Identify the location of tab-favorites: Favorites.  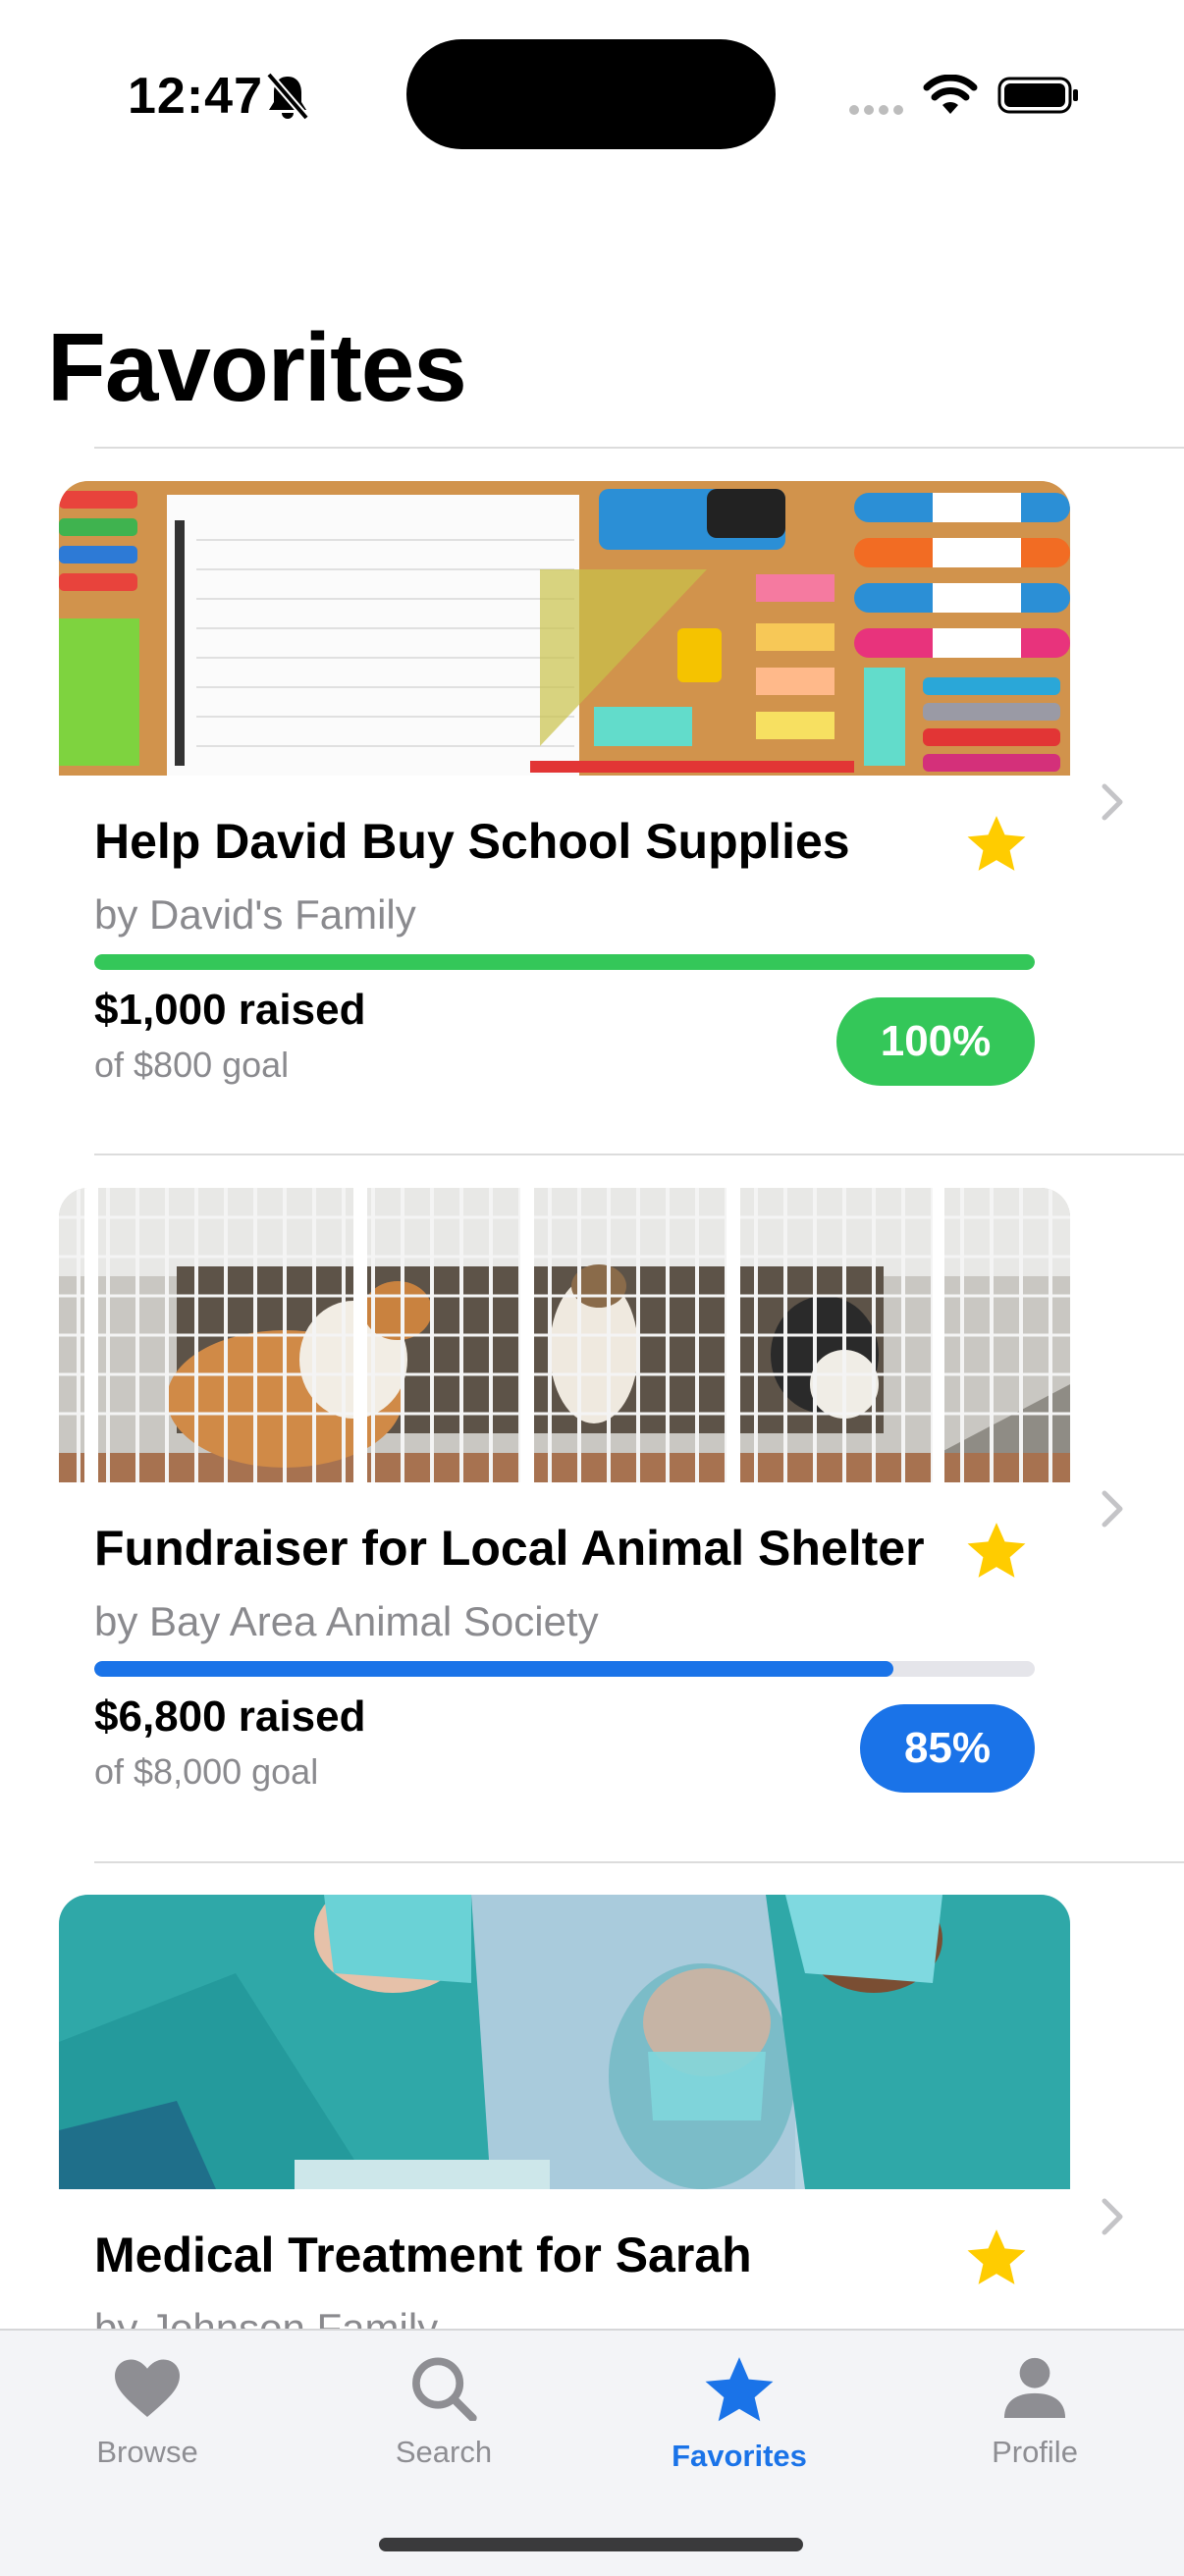
(739, 2414).